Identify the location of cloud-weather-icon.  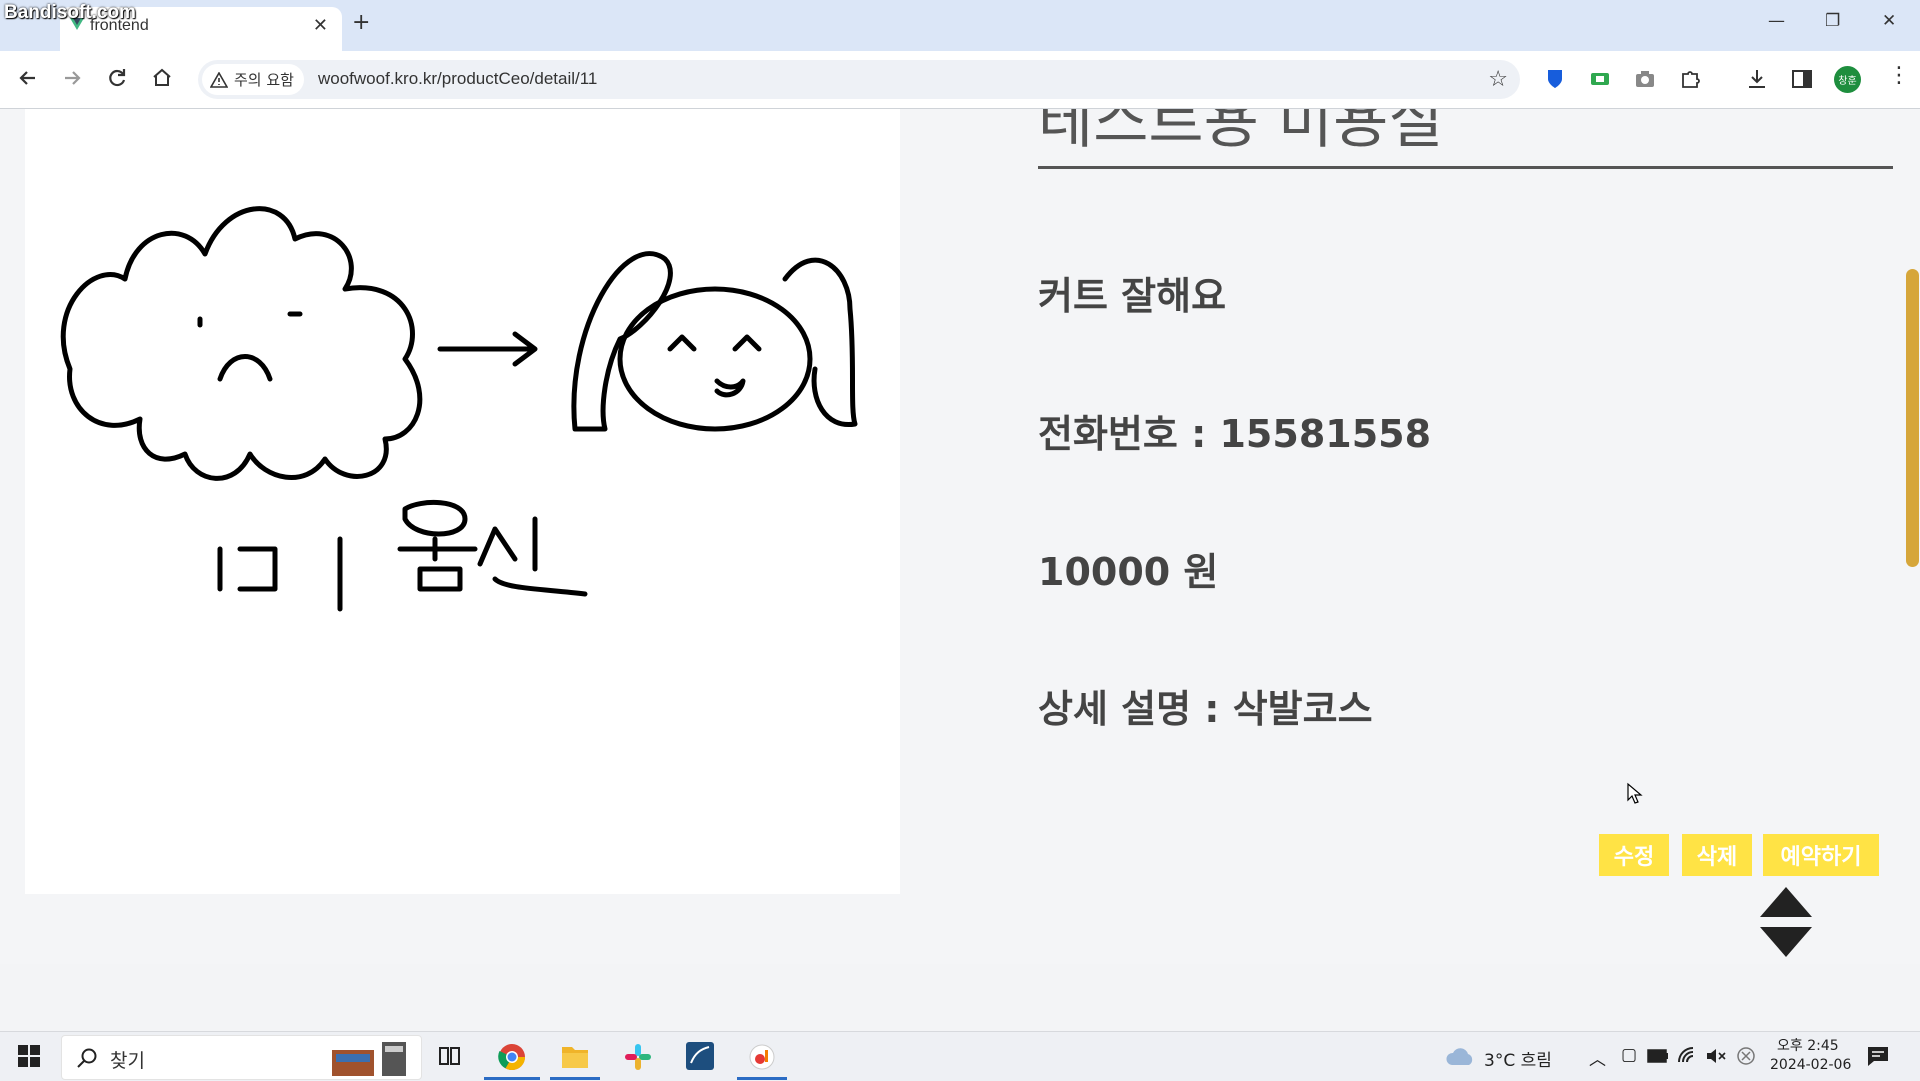
(1460, 1056).